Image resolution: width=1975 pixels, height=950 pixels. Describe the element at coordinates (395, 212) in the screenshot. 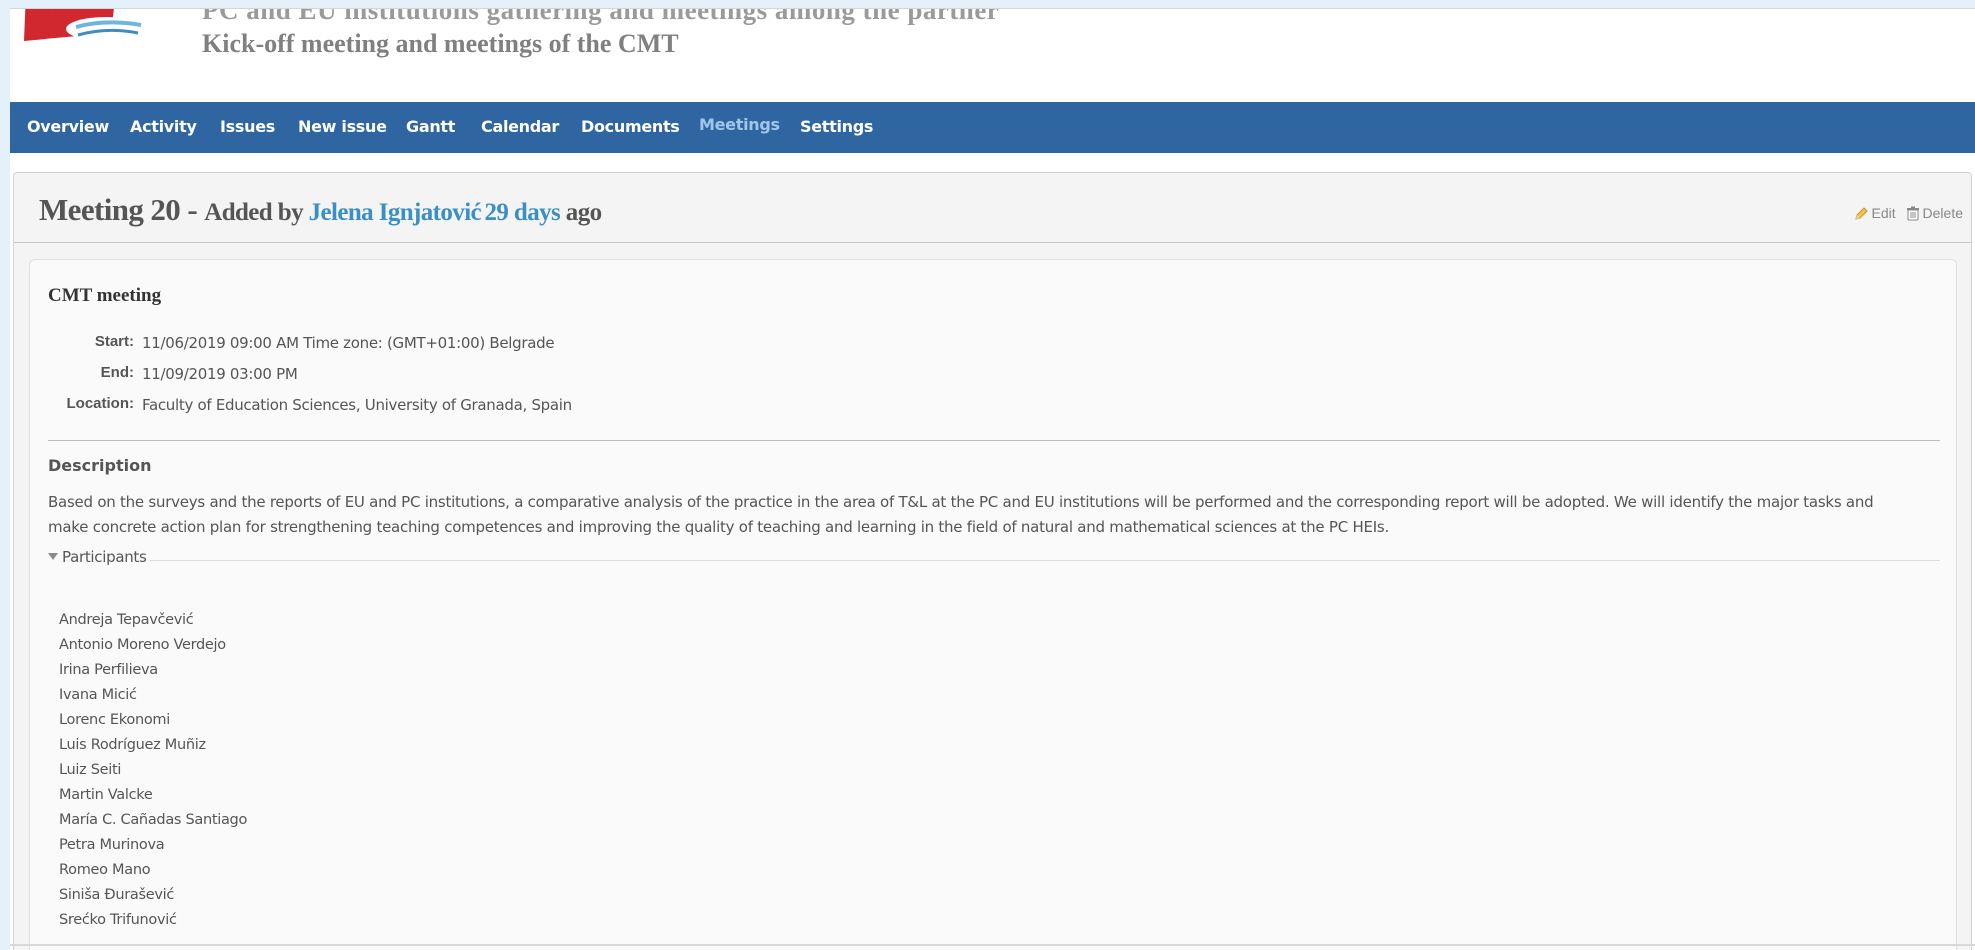

I see `author-link: Jelena Ignjatović` at that location.